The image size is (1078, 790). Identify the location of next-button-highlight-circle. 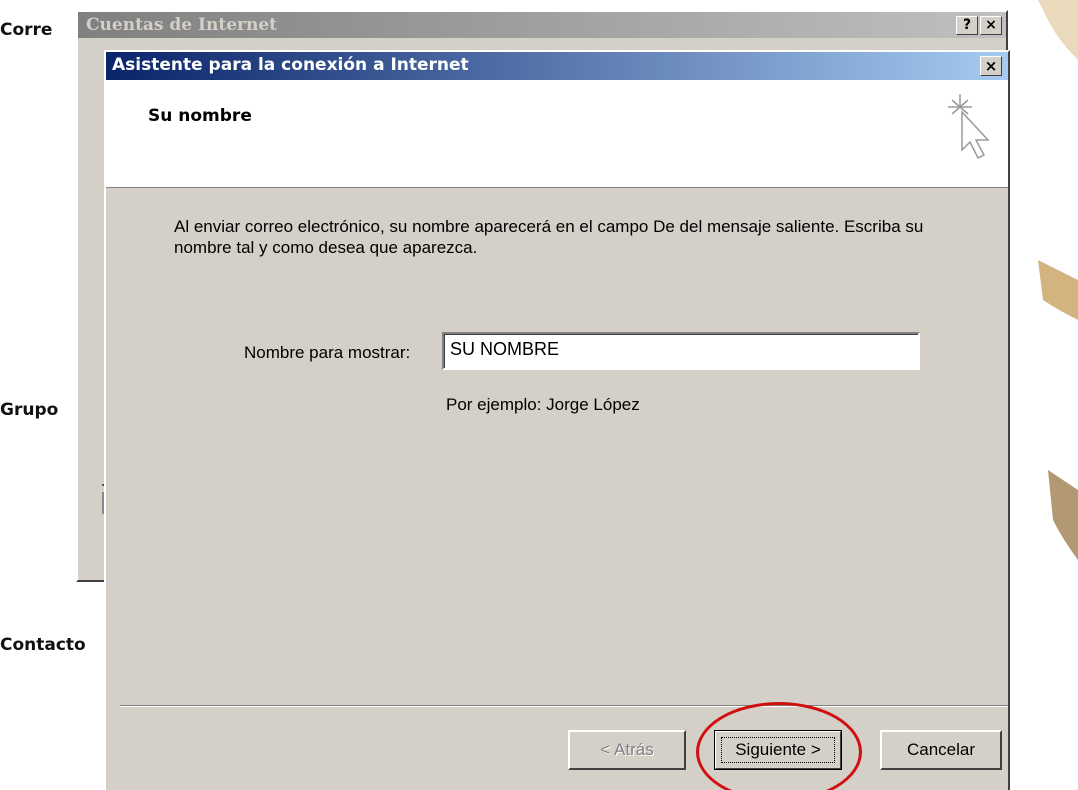
(779, 746).